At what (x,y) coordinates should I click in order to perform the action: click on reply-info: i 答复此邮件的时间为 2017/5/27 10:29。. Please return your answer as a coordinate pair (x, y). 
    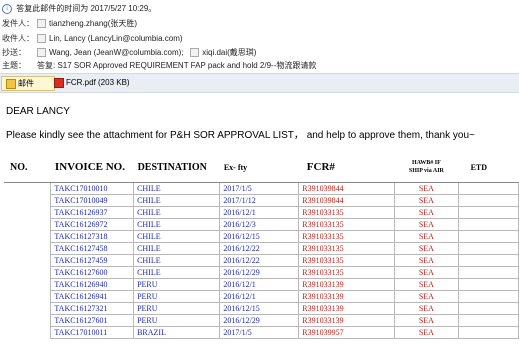
    Looking at the image, I should click on (79, 9).